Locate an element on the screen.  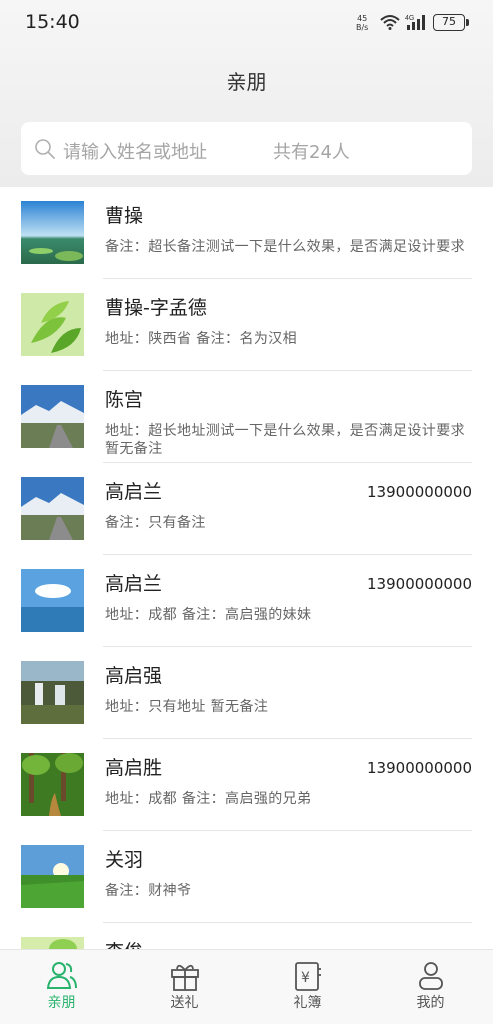
battery-level: 75 is located at coordinates (449, 21).